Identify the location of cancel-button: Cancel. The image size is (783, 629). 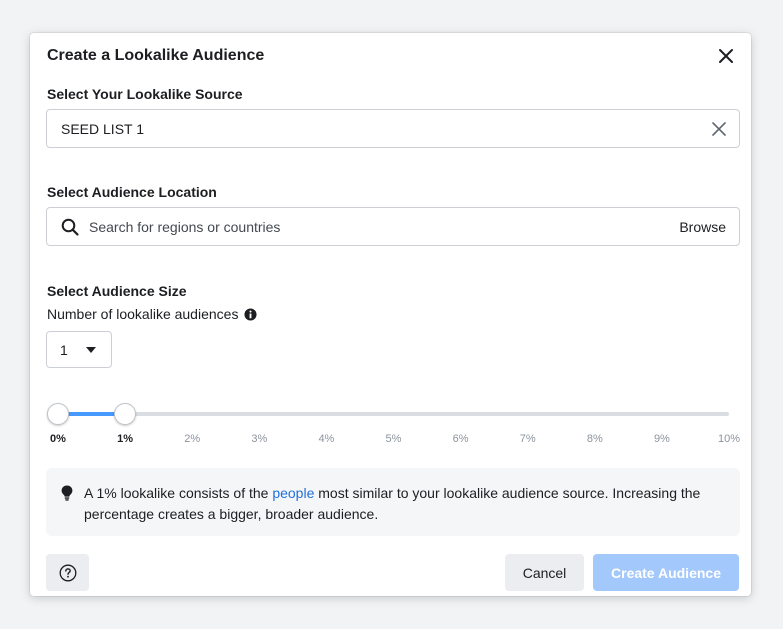
(544, 572).